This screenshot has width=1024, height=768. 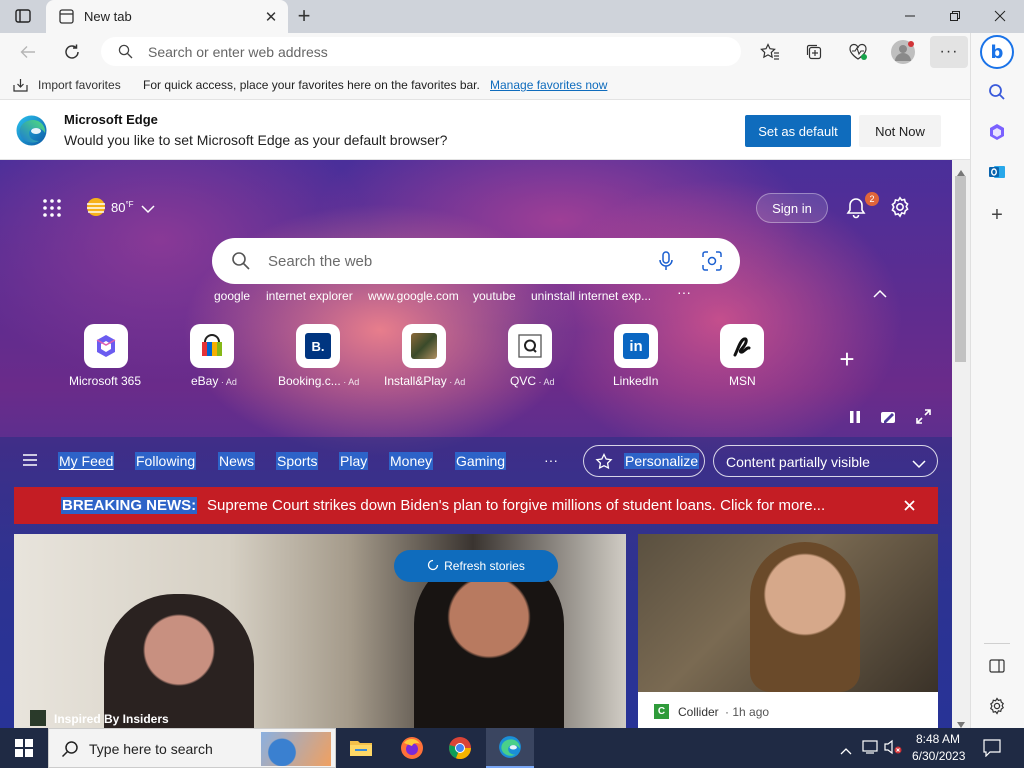 What do you see at coordinates (872, 199) in the screenshot?
I see `notification-badge: 2` at bounding box center [872, 199].